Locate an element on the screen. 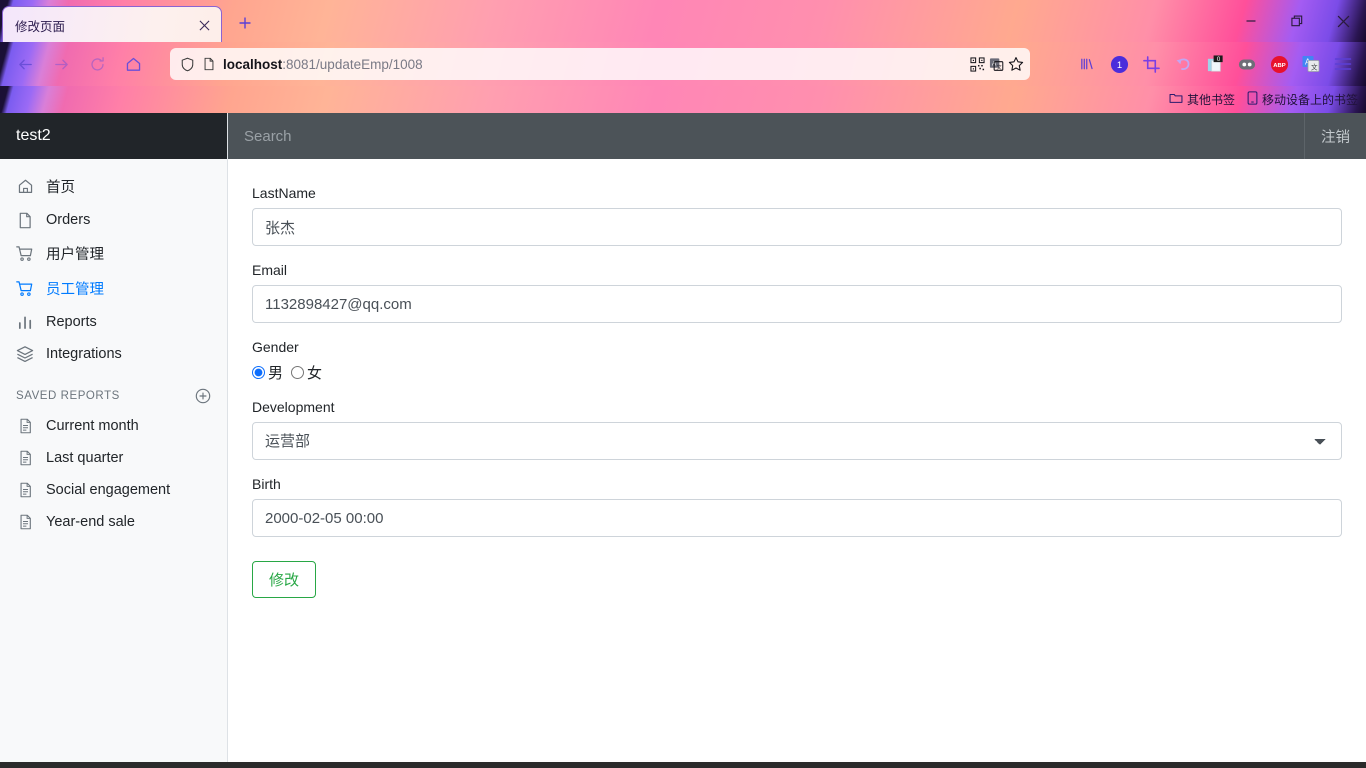 Image resolution: width=1366 pixels, height=768 pixels. birth-group: Birth is located at coordinates (797, 506).